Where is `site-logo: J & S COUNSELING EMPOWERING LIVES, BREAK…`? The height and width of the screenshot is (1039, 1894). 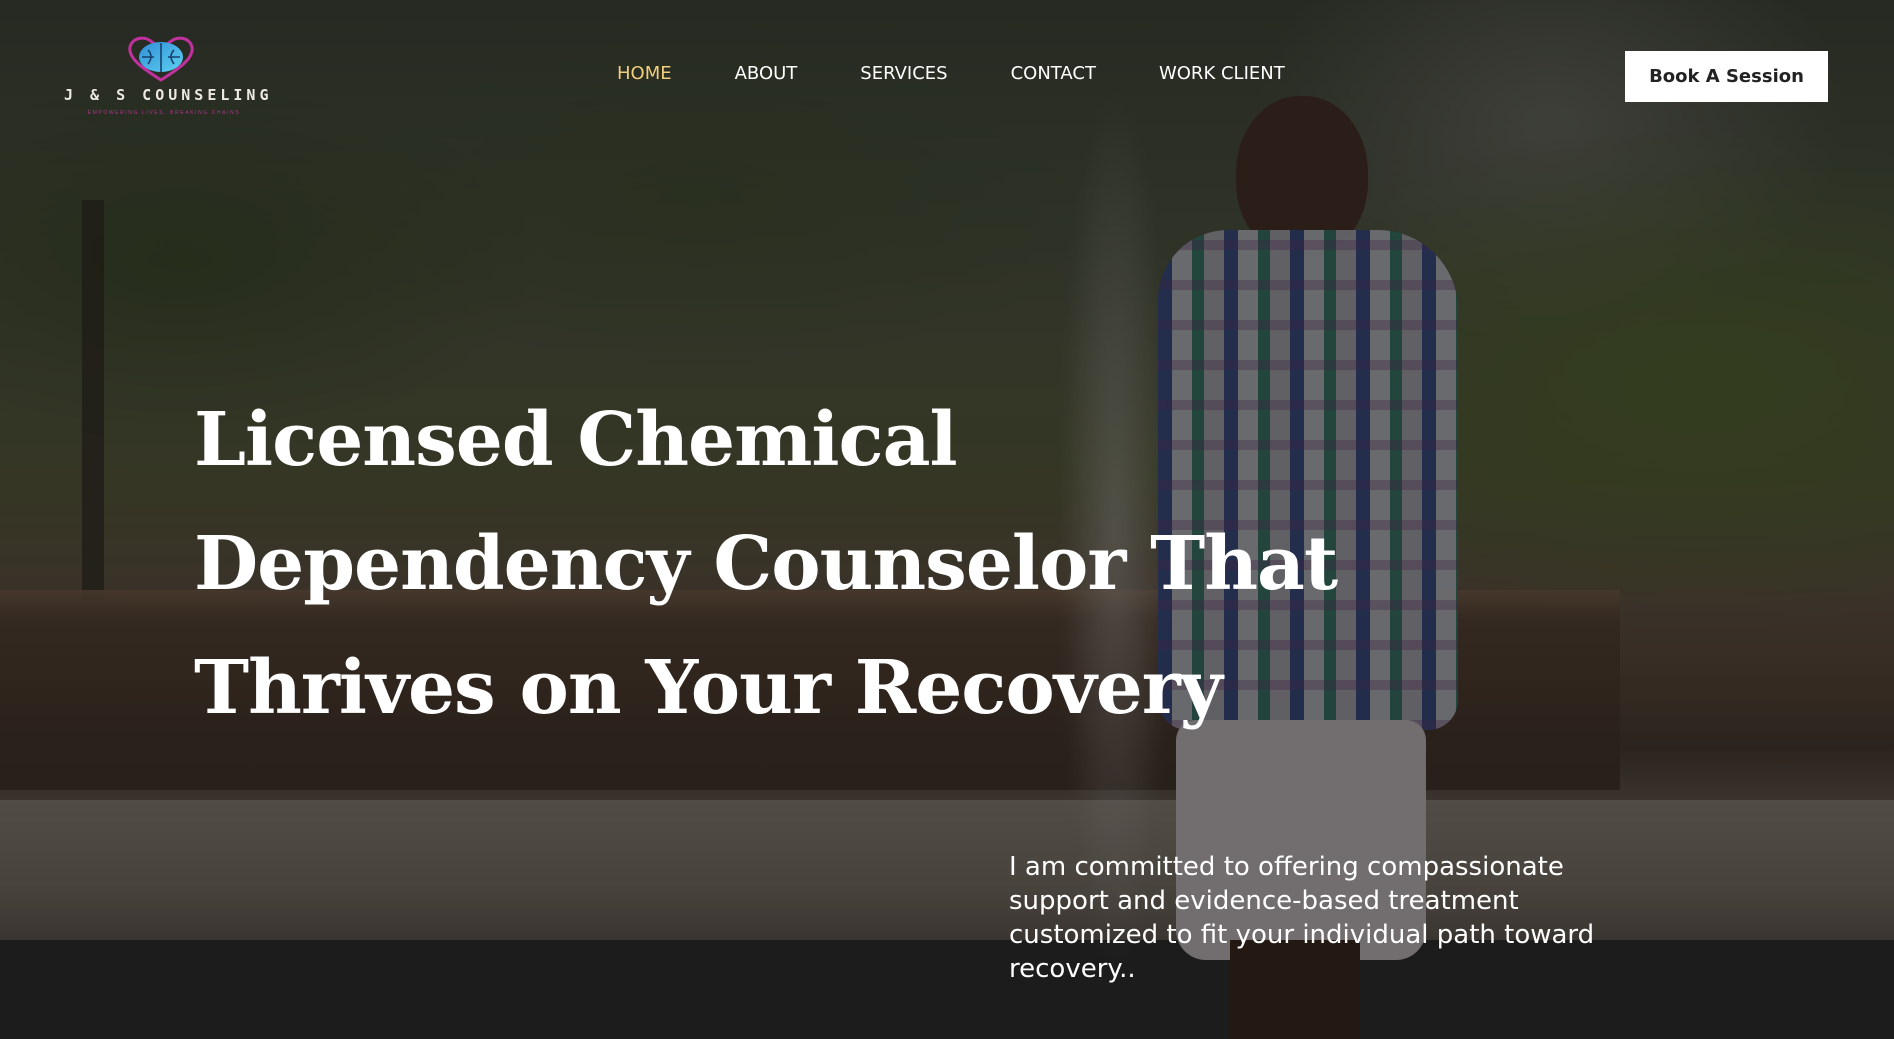
site-logo: J & S COUNSELING EMPOWERING LIVES, BREAK… is located at coordinates (168, 76).